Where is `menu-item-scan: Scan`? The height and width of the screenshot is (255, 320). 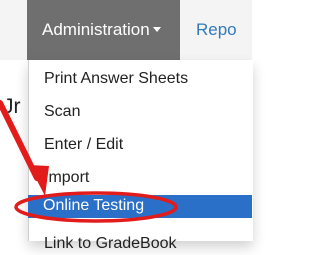
menu-item-scan: Scan is located at coordinates (62, 112).